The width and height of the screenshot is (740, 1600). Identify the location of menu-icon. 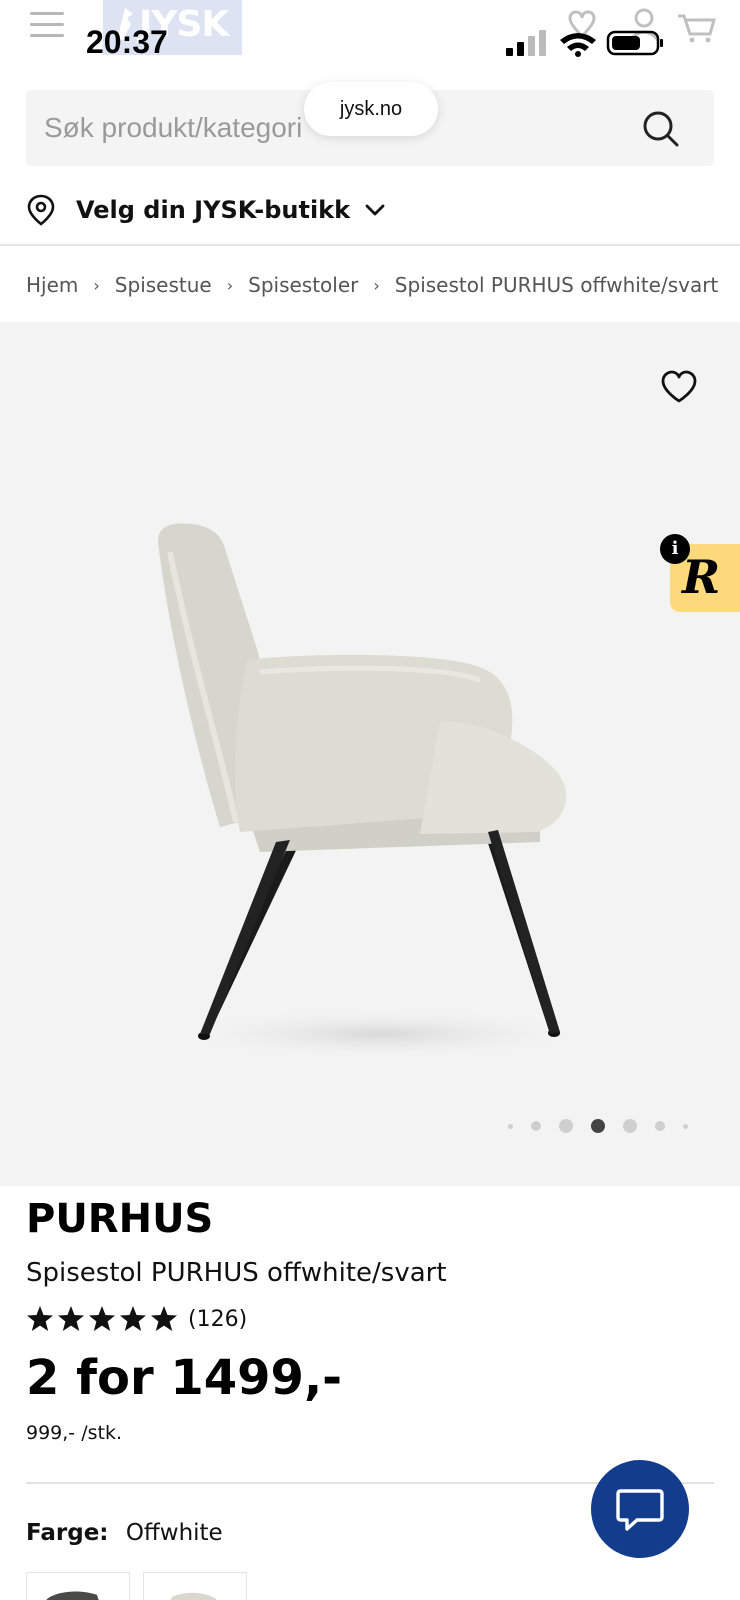
(47, 25).